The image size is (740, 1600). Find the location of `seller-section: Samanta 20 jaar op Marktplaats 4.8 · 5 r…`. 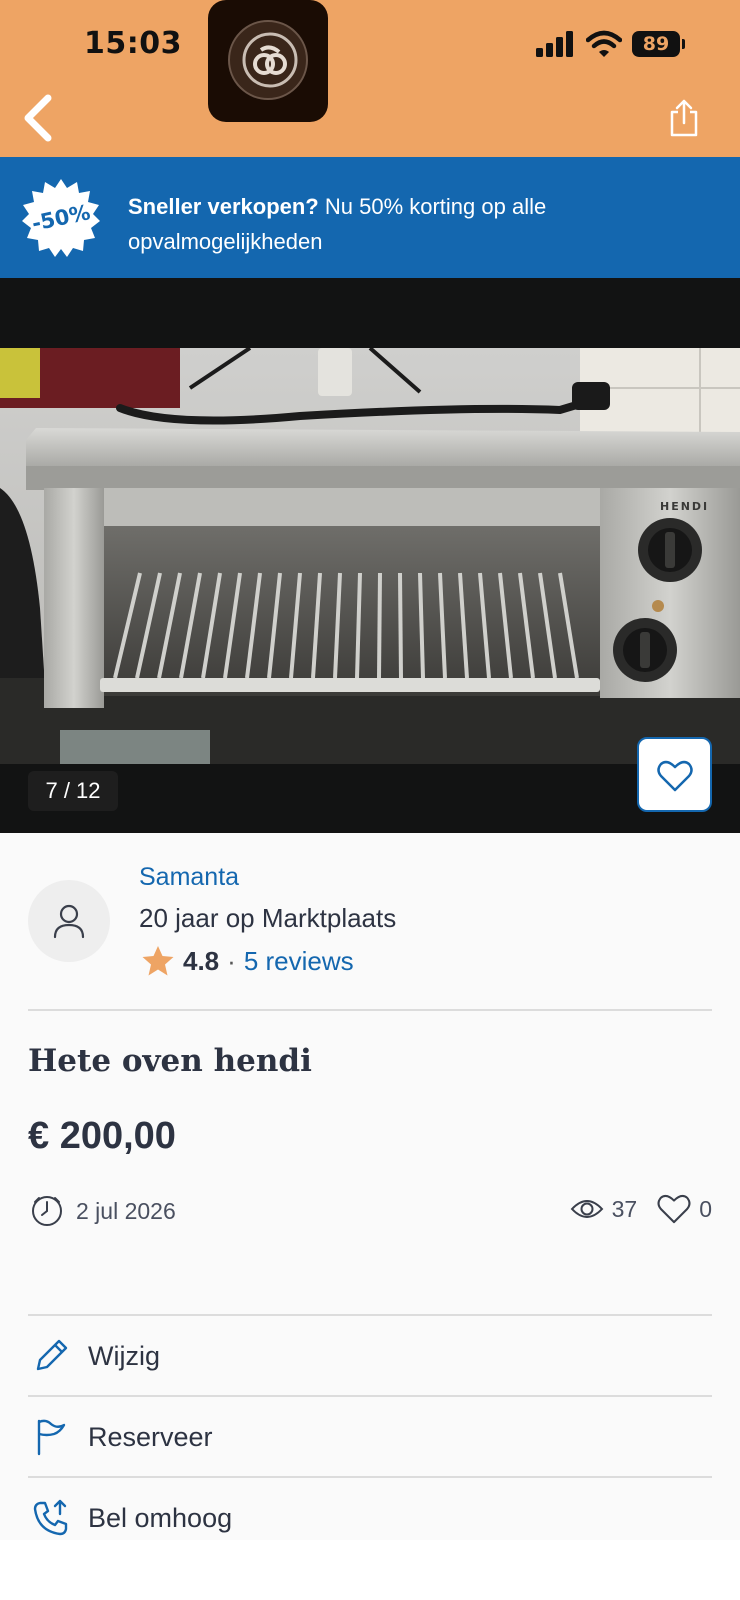

seller-section: Samanta 20 jaar op Marktplaats 4.8 · 5 r… is located at coordinates (370, 922).